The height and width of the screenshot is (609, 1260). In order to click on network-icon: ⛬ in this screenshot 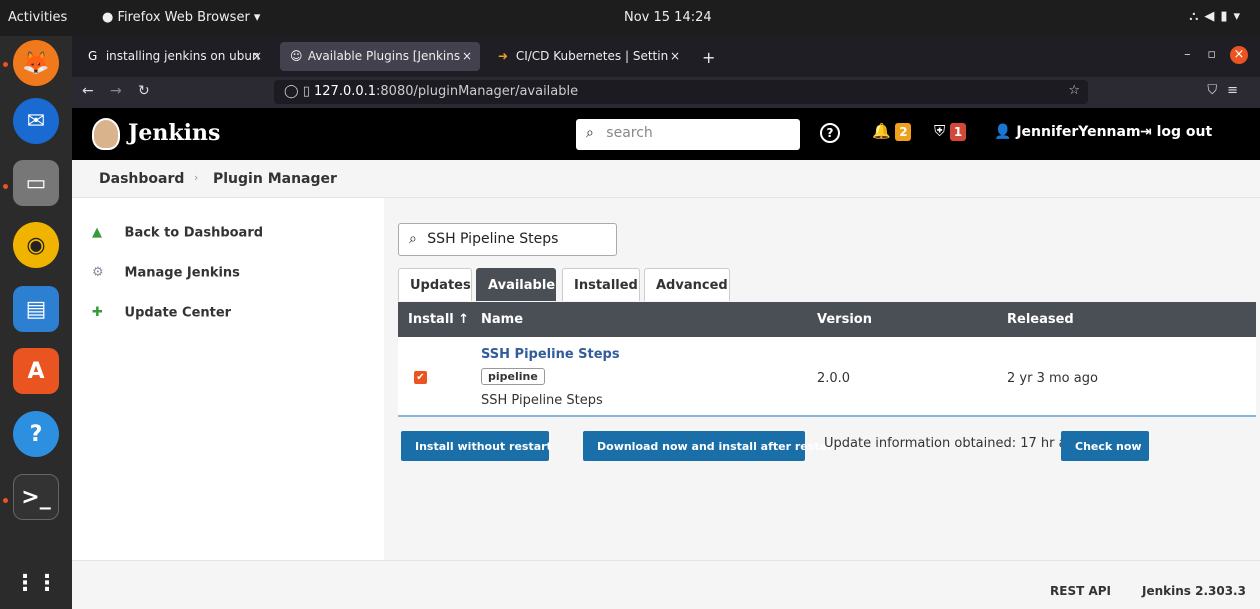, I will do `click(1197, 16)`.